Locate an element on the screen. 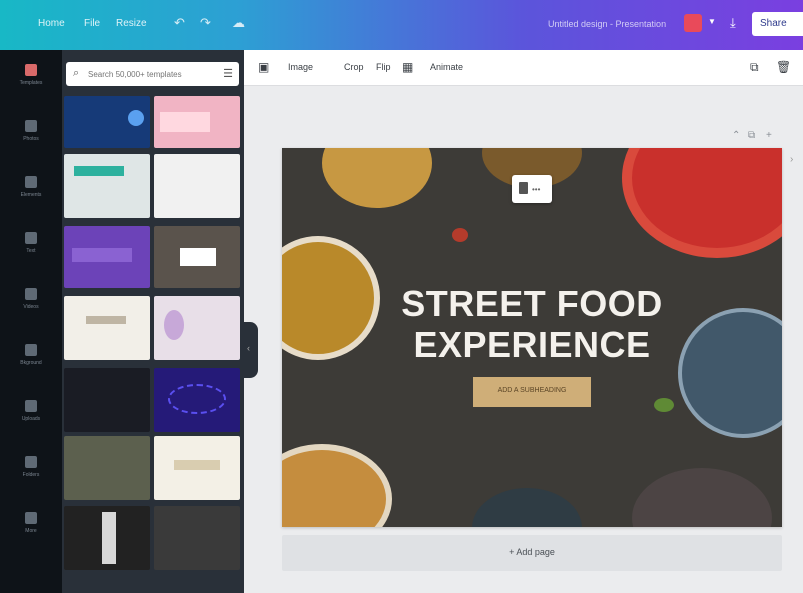 This screenshot has width=803, height=593. transparency-icon: ▦ is located at coordinates (407, 67).